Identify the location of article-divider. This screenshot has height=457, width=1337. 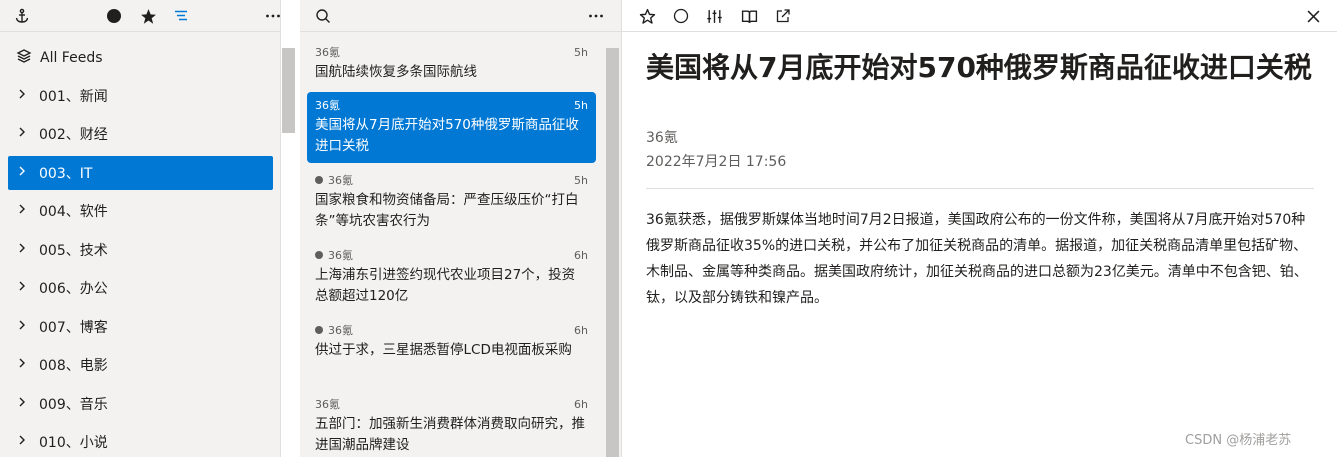
(980, 188).